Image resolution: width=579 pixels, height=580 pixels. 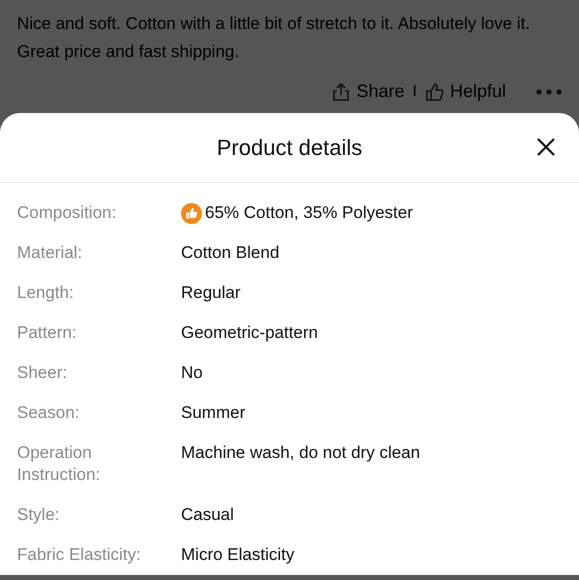 What do you see at coordinates (192, 373) in the screenshot?
I see `detail-value: No` at bounding box center [192, 373].